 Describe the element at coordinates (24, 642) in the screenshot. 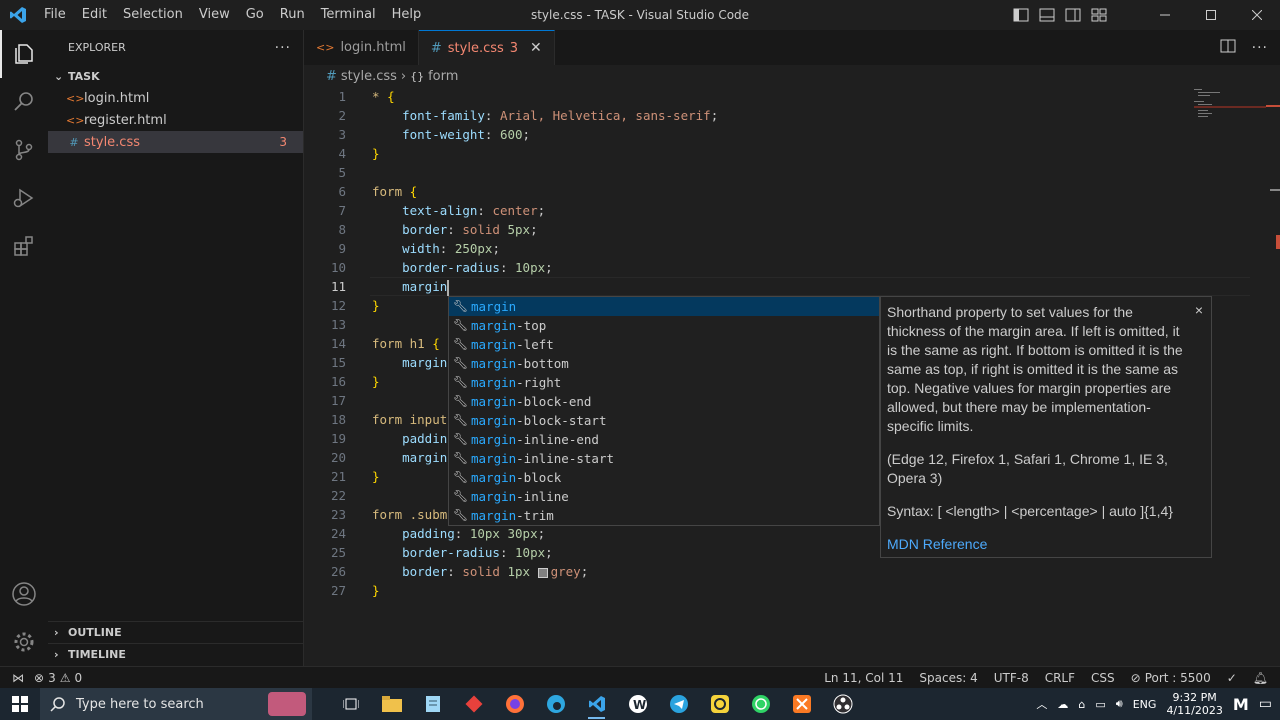

I see `manage-gear-icon` at that location.